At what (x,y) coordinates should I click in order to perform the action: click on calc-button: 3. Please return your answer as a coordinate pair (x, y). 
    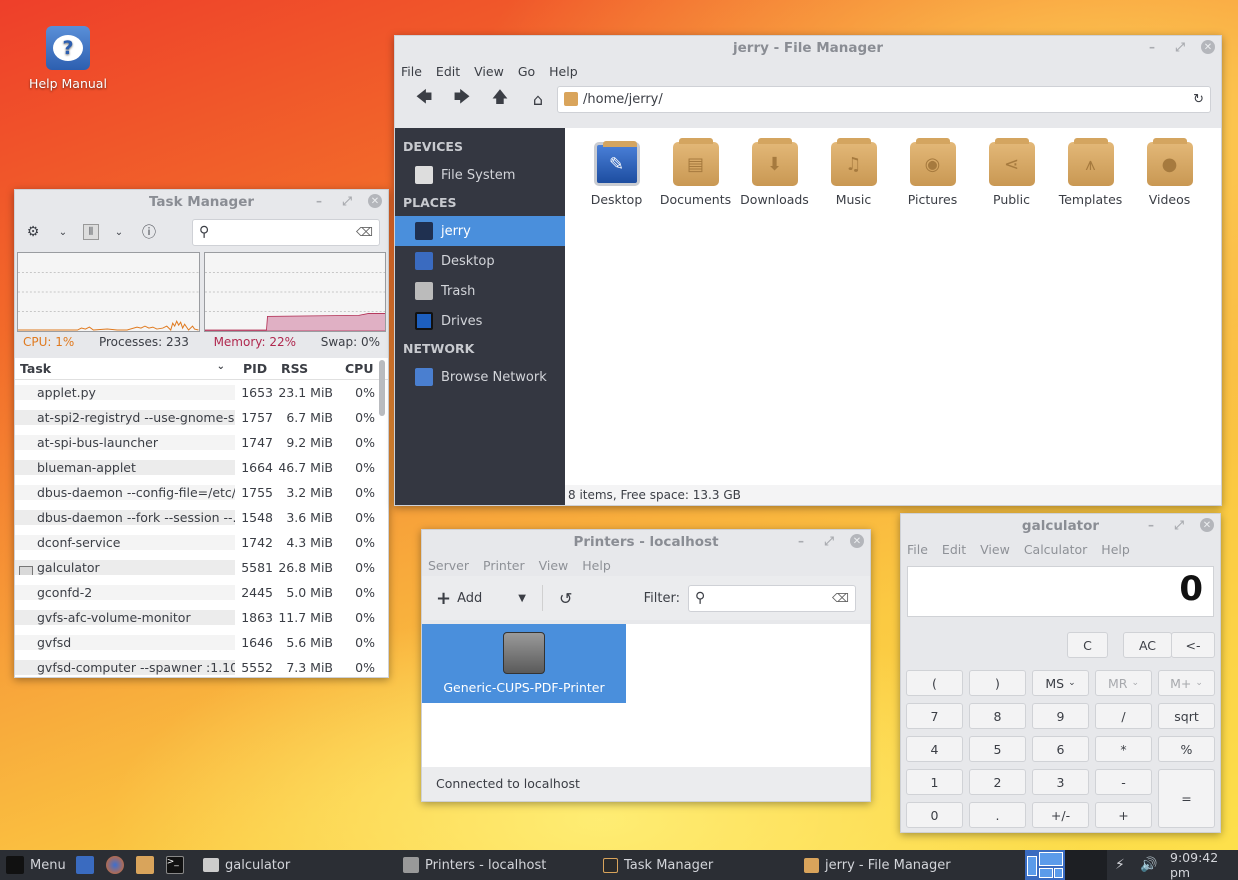
    Looking at the image, I should click on (1060, 782).